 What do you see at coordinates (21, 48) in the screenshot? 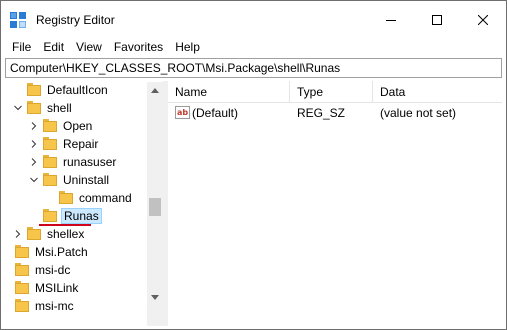
I see `menu-file: File` at bounding box center [21, 48].